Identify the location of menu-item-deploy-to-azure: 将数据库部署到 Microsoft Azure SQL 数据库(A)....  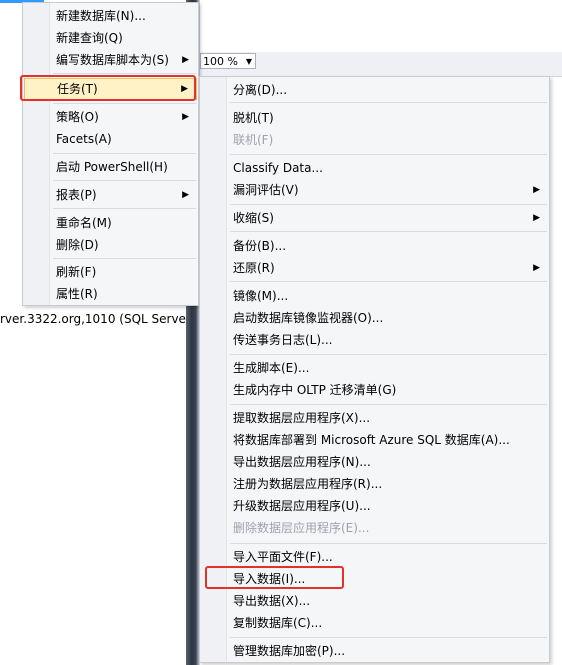
(374, 440).